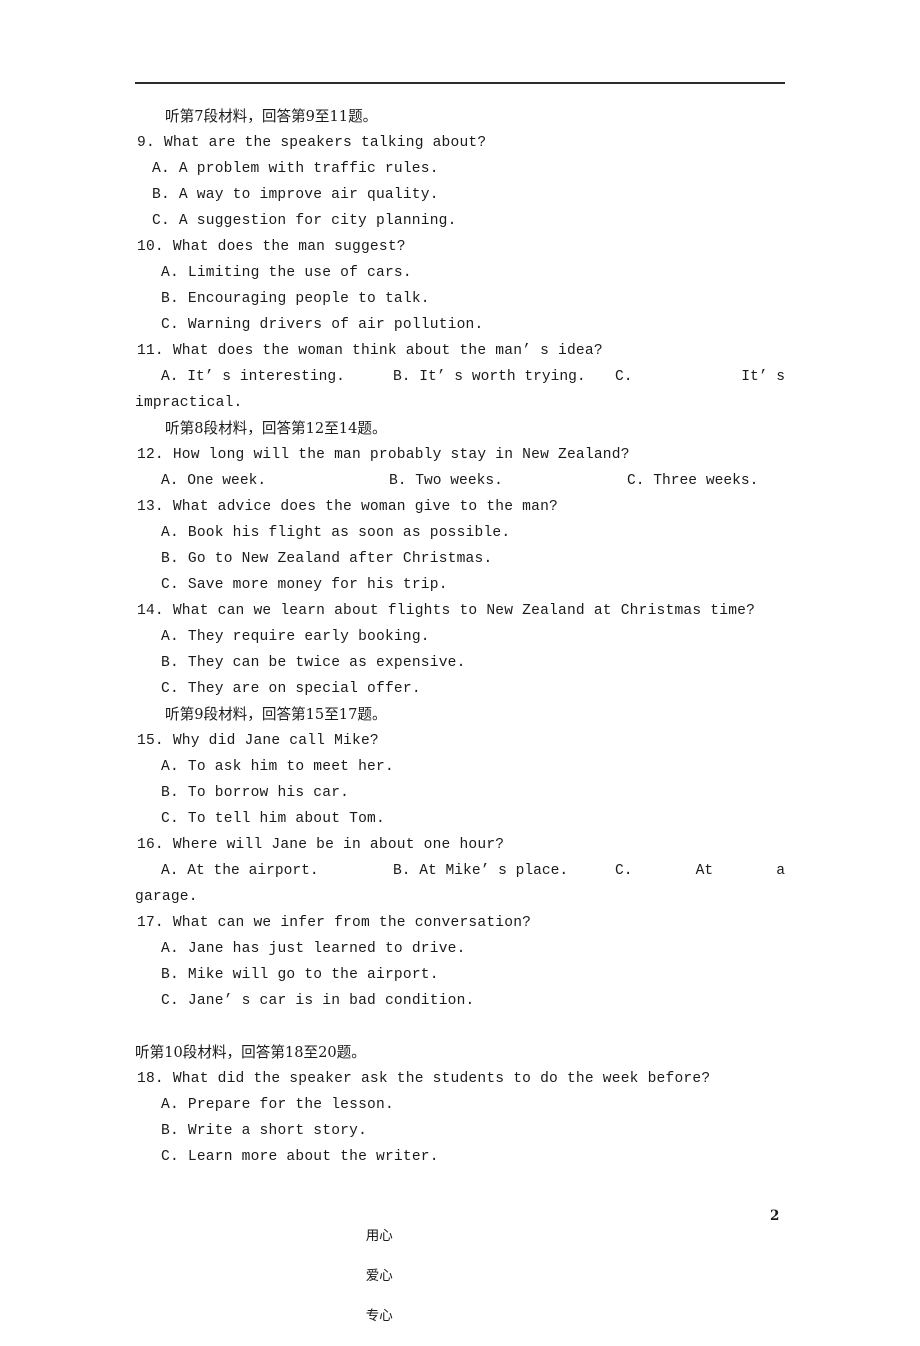 This screenshot has width=920, height=1346. I want to click on question-stem-15: 15. Why did Jane call Mike?, so click(258, 741).